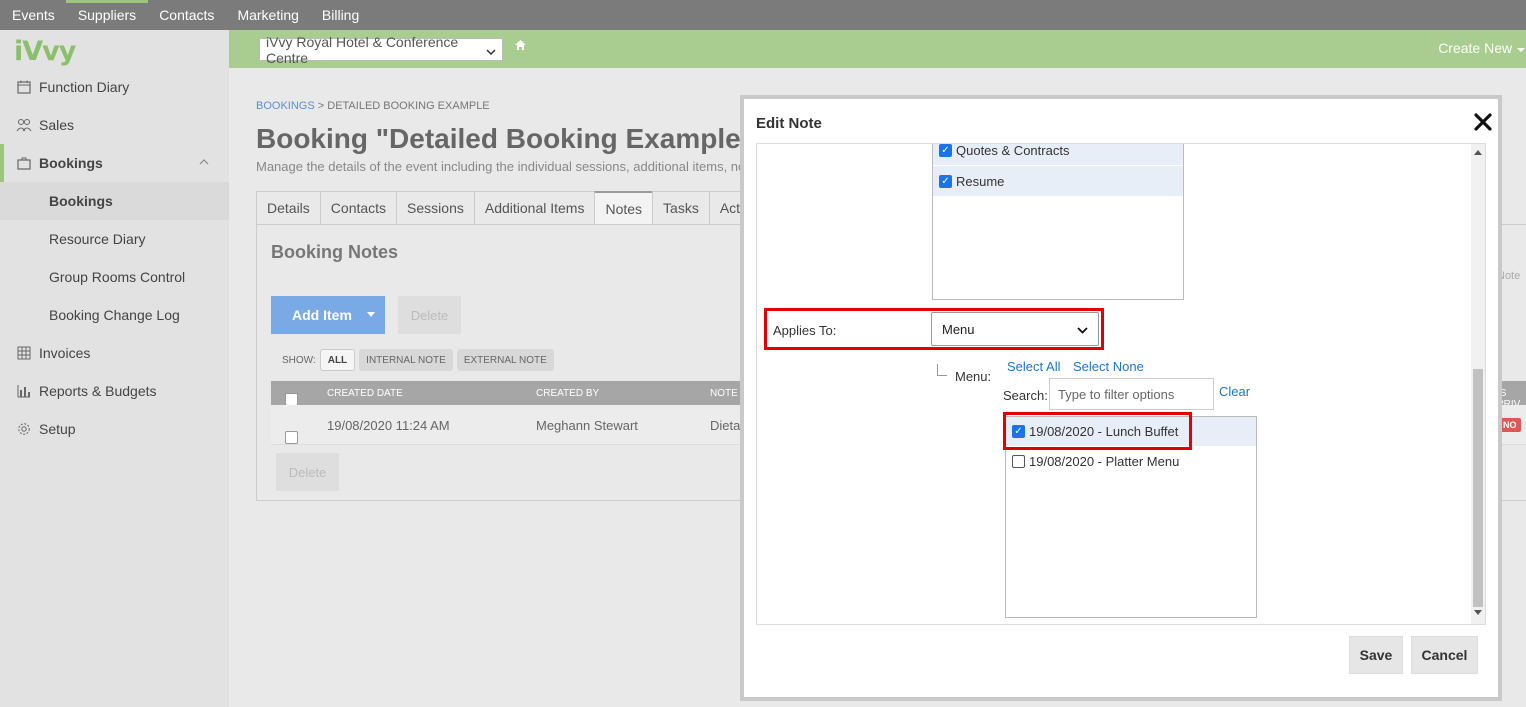 This screenshot has width=1526, height=707. I want to click on page-title: Booking "Detailed Booking Example", so click(505, 138).